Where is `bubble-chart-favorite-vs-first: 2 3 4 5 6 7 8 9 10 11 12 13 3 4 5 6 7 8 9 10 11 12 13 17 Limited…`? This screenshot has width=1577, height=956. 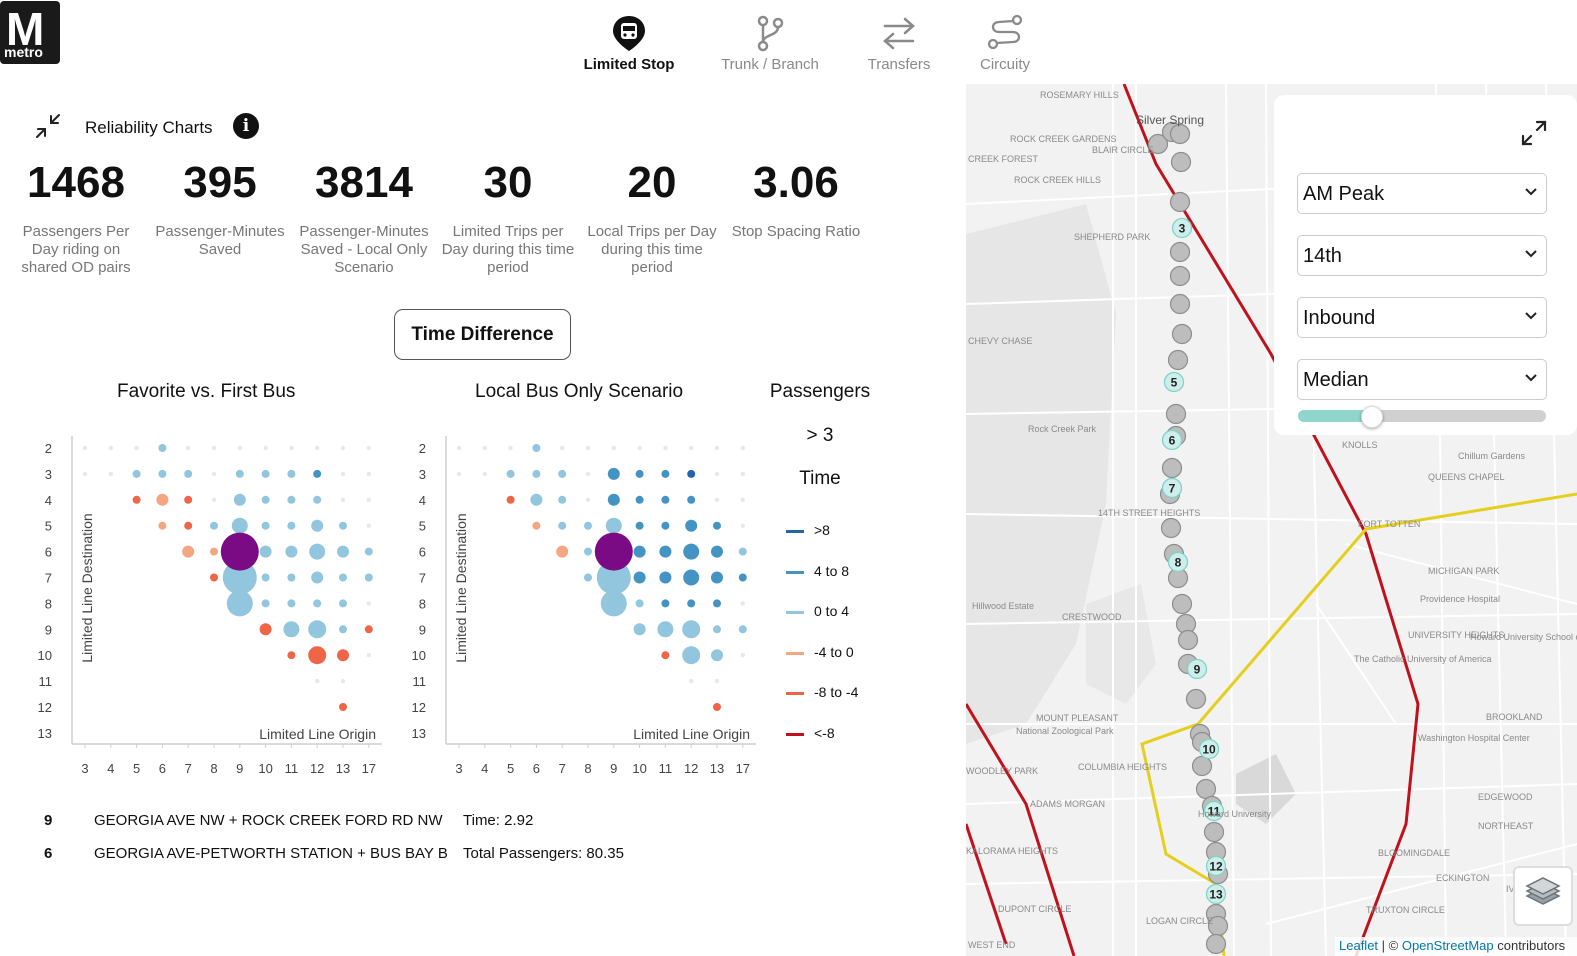
bubble-chart-favorite-vs-first: 2 3 4 5 6 7 8 9 10 11 12 13 3 4 5 6 7 8 9 10 11 12 13 17 Limited… is located at coordinates (210, 610).